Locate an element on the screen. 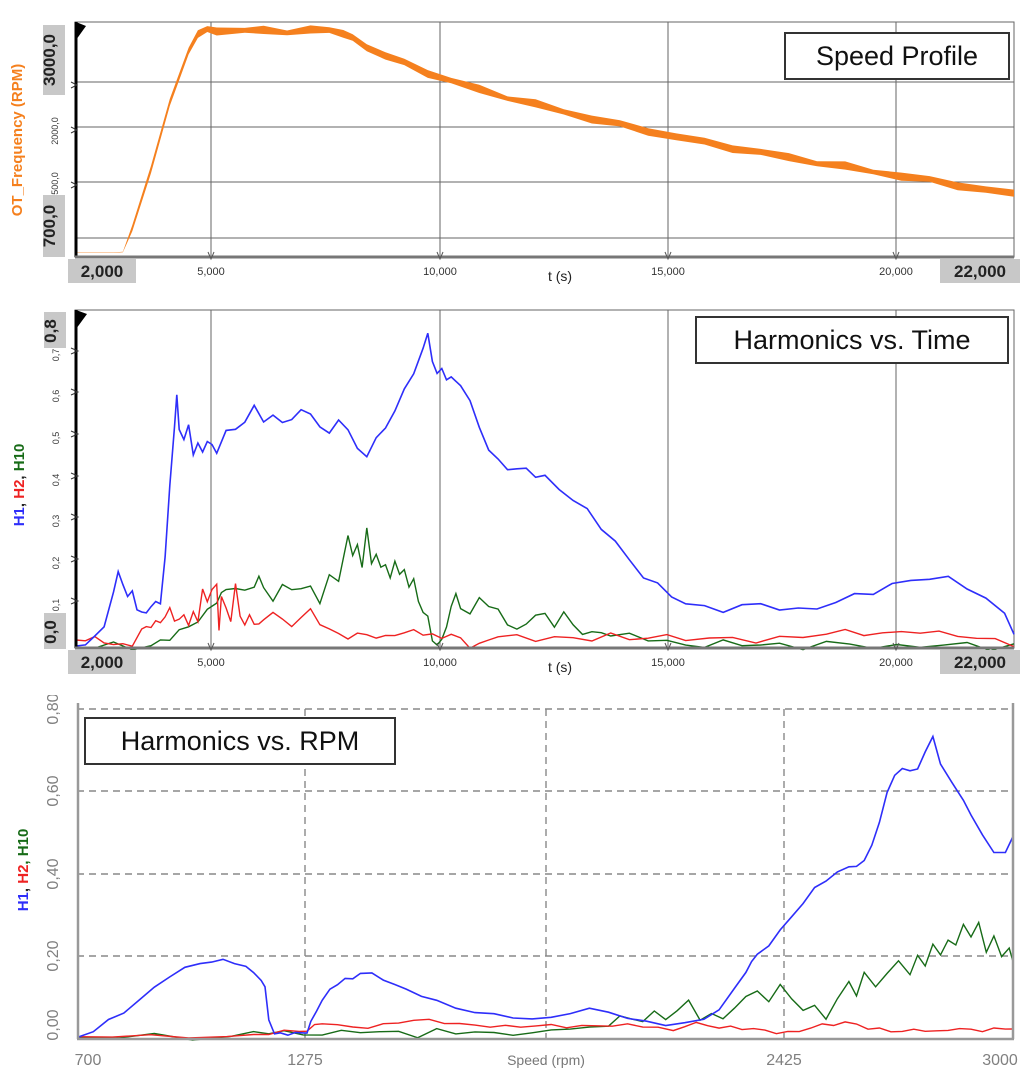 Image resolution: width=1024 pixels, height=1080 pixels. y-tick-2000: 2000,0 is located at coordinates (55, 131).